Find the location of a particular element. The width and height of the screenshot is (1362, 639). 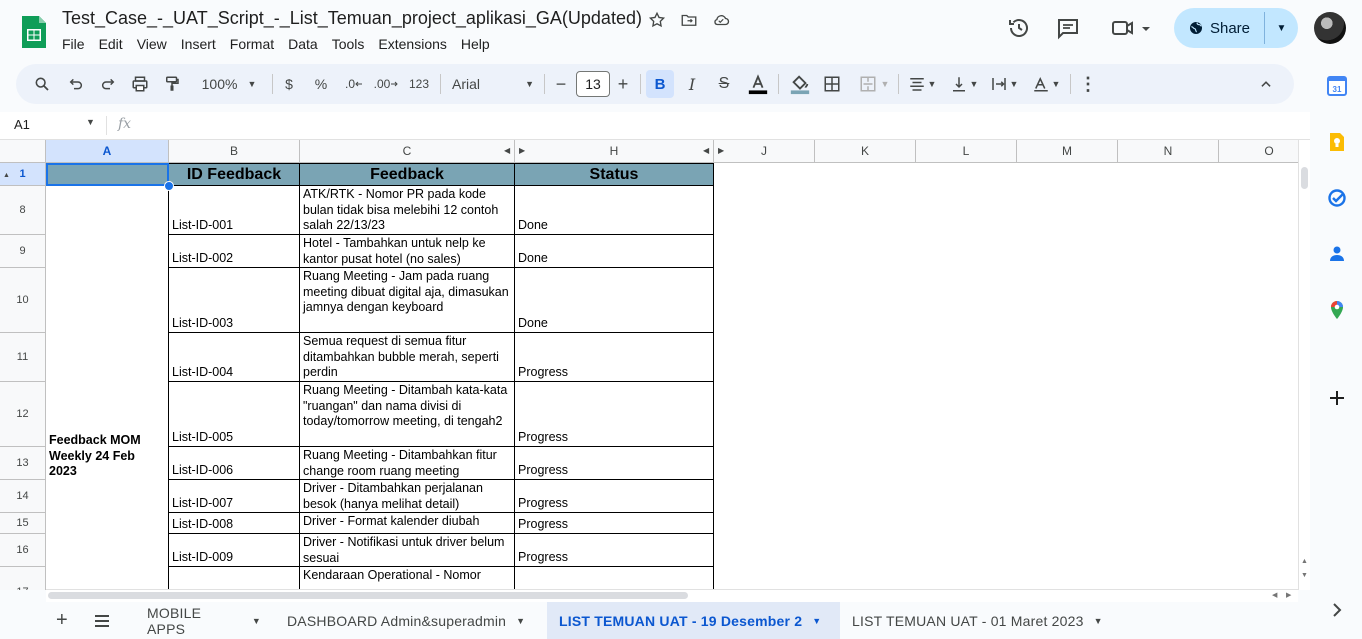

column-header-o: O is located at coordinates (1258, 151).